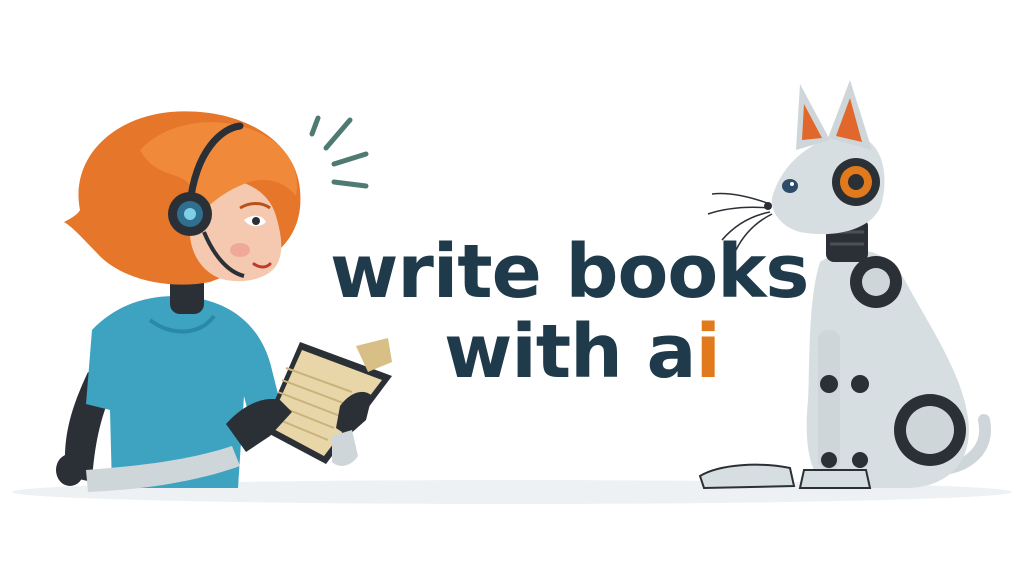 This screenshot has height=576, width=1024. What do you see at coordinates (256, 221) in the screenshot?
I see `woman-pupil` at bounding box center [256, 221].